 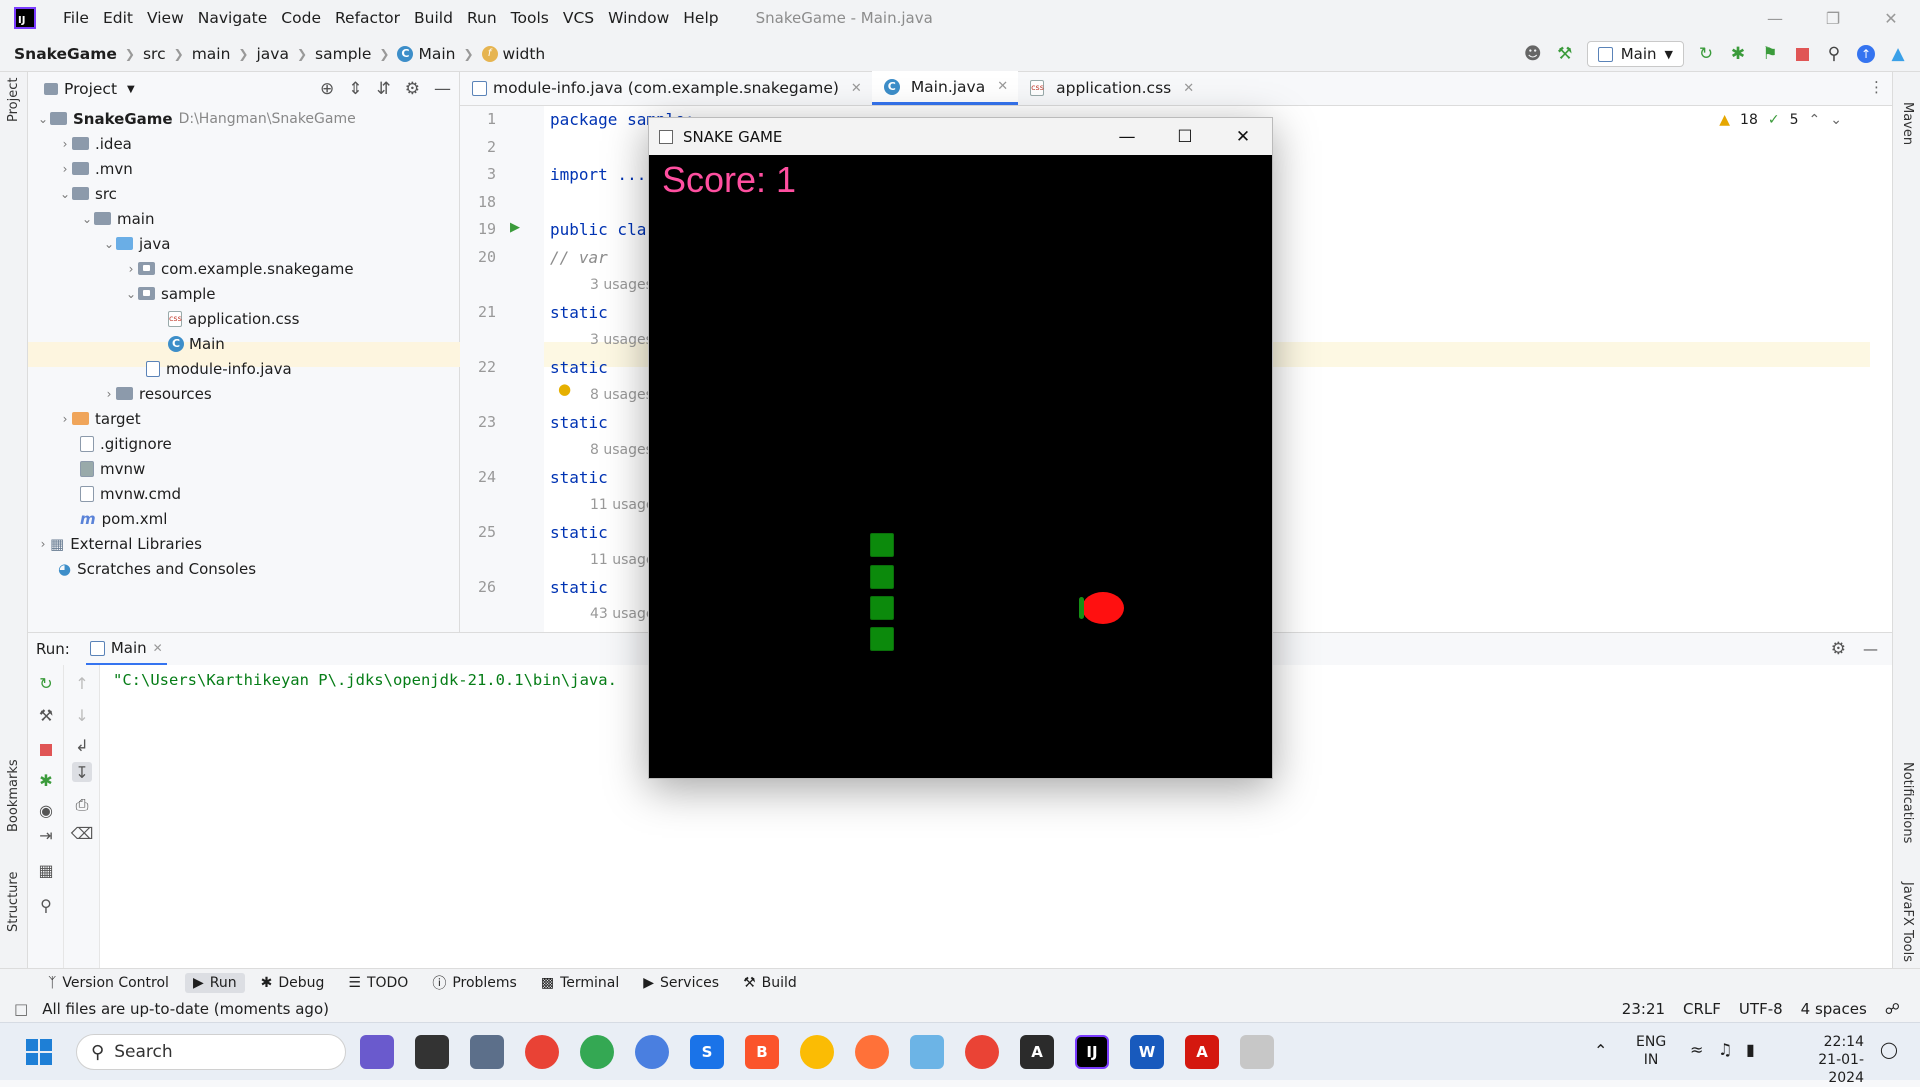 What do you see at coordinates (579, 257) in the screenshot?
I see `code-line: // var` at bounding box center [579, 257].